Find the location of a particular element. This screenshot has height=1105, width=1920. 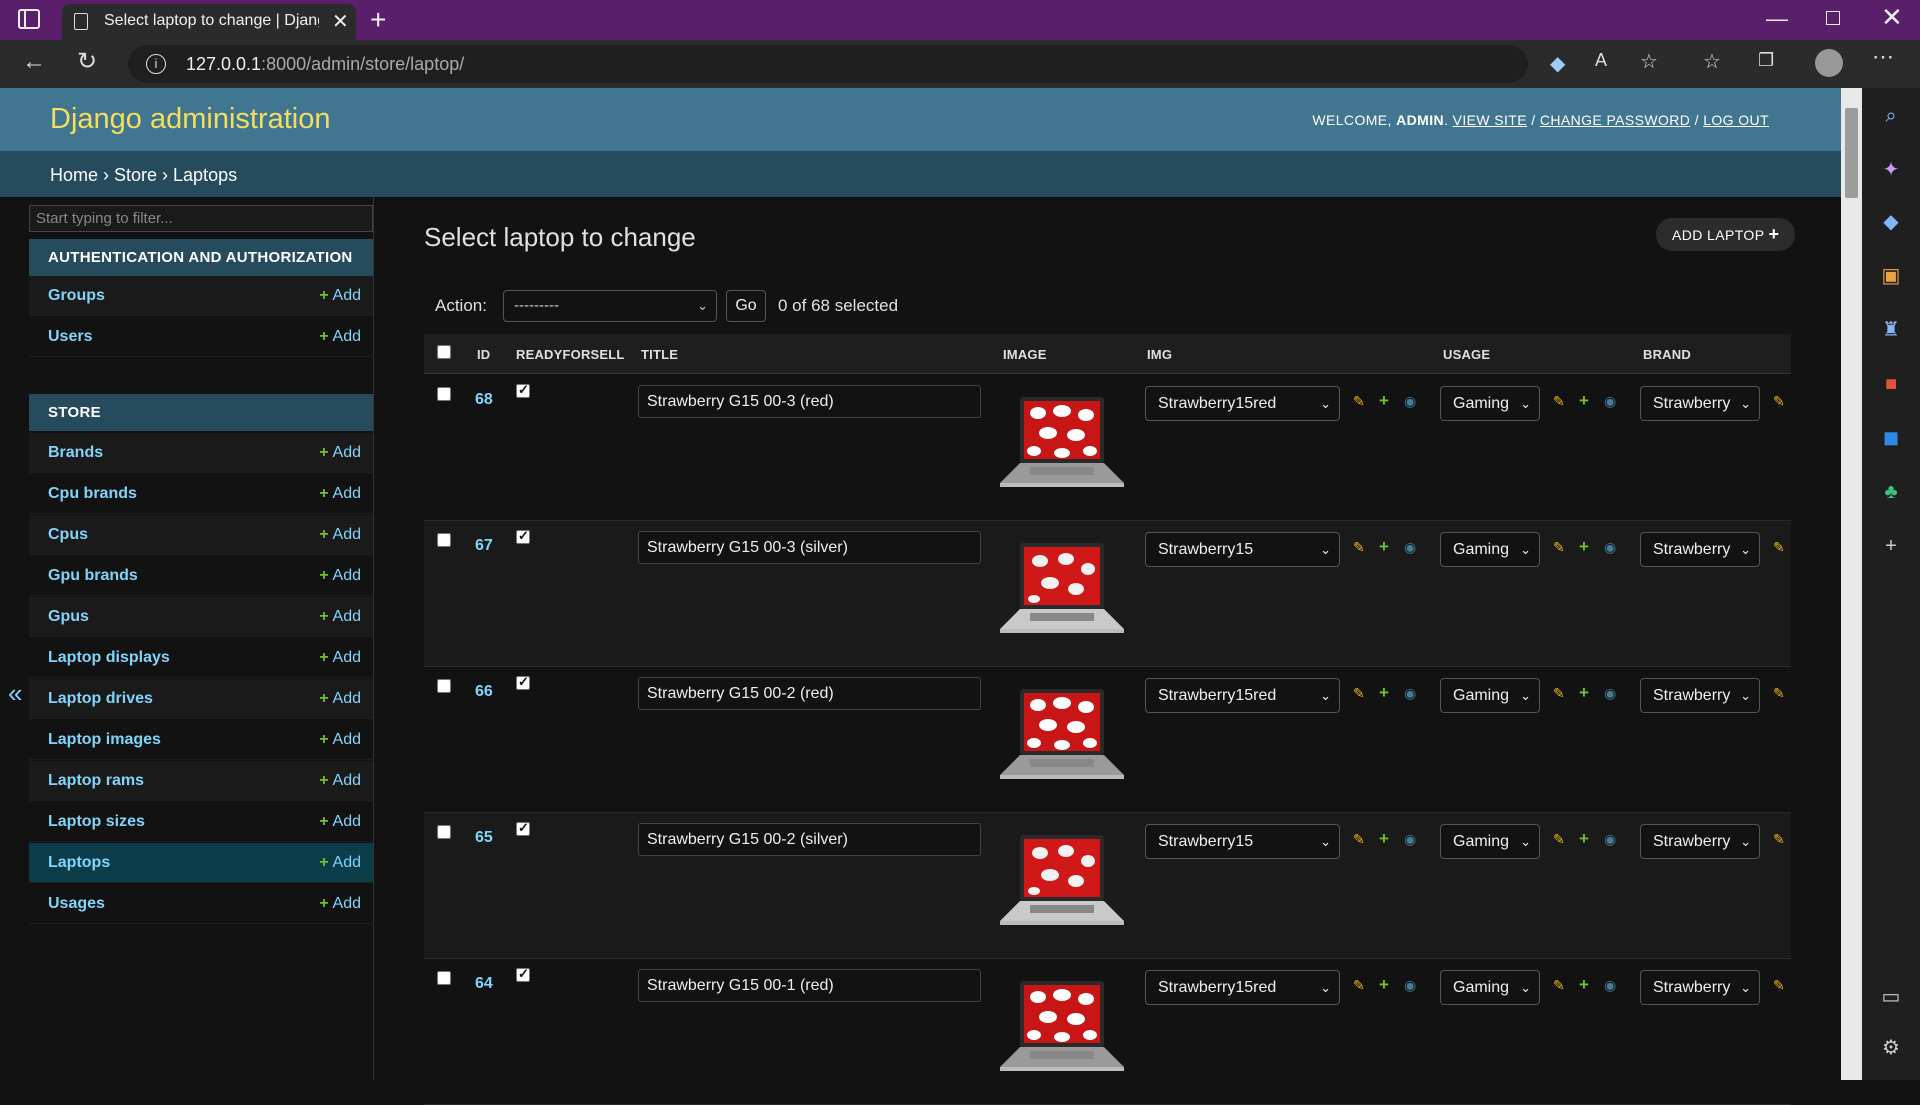

collapse-sidebar-icon: « is located at coordinates (15, 693).